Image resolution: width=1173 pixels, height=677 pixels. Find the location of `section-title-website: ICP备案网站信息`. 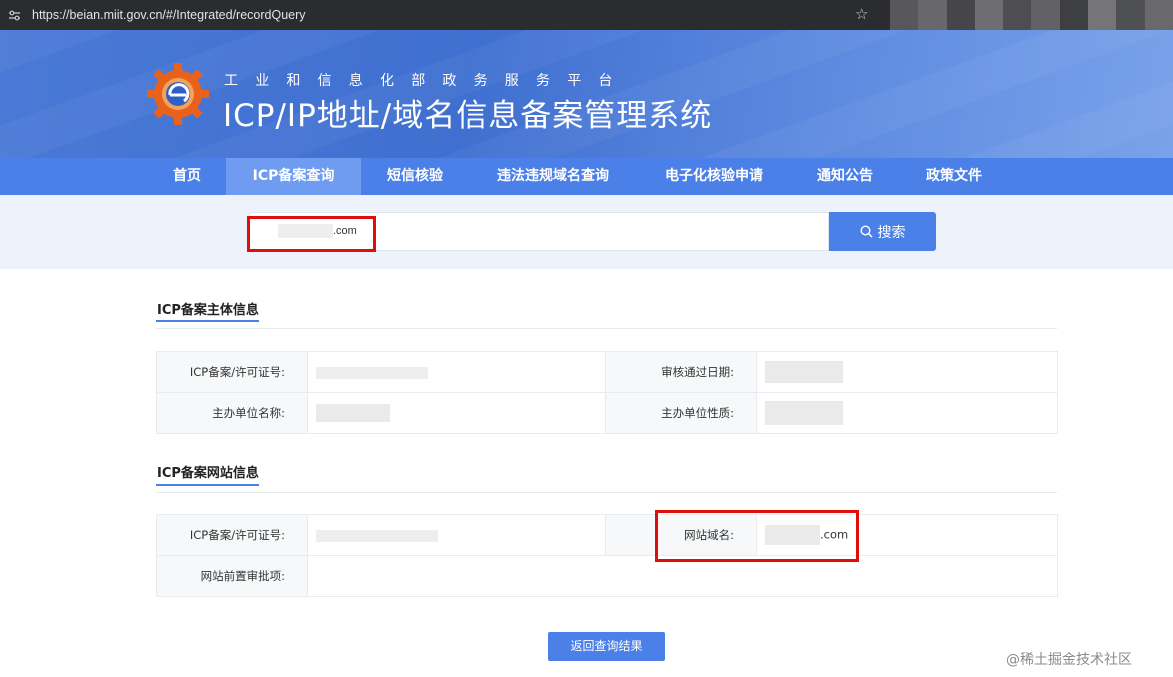

section-title-website: ICP备案网站信息 is located at coordinates (208, 473).